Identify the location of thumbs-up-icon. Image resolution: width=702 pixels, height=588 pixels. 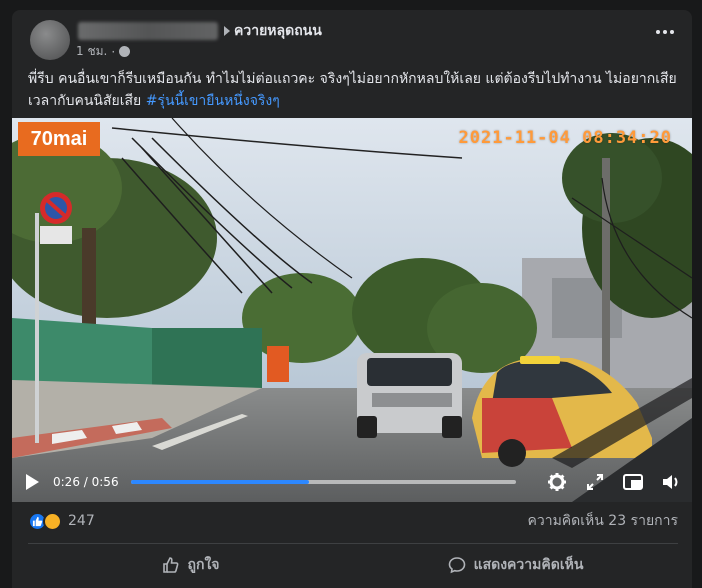
(170, 565).